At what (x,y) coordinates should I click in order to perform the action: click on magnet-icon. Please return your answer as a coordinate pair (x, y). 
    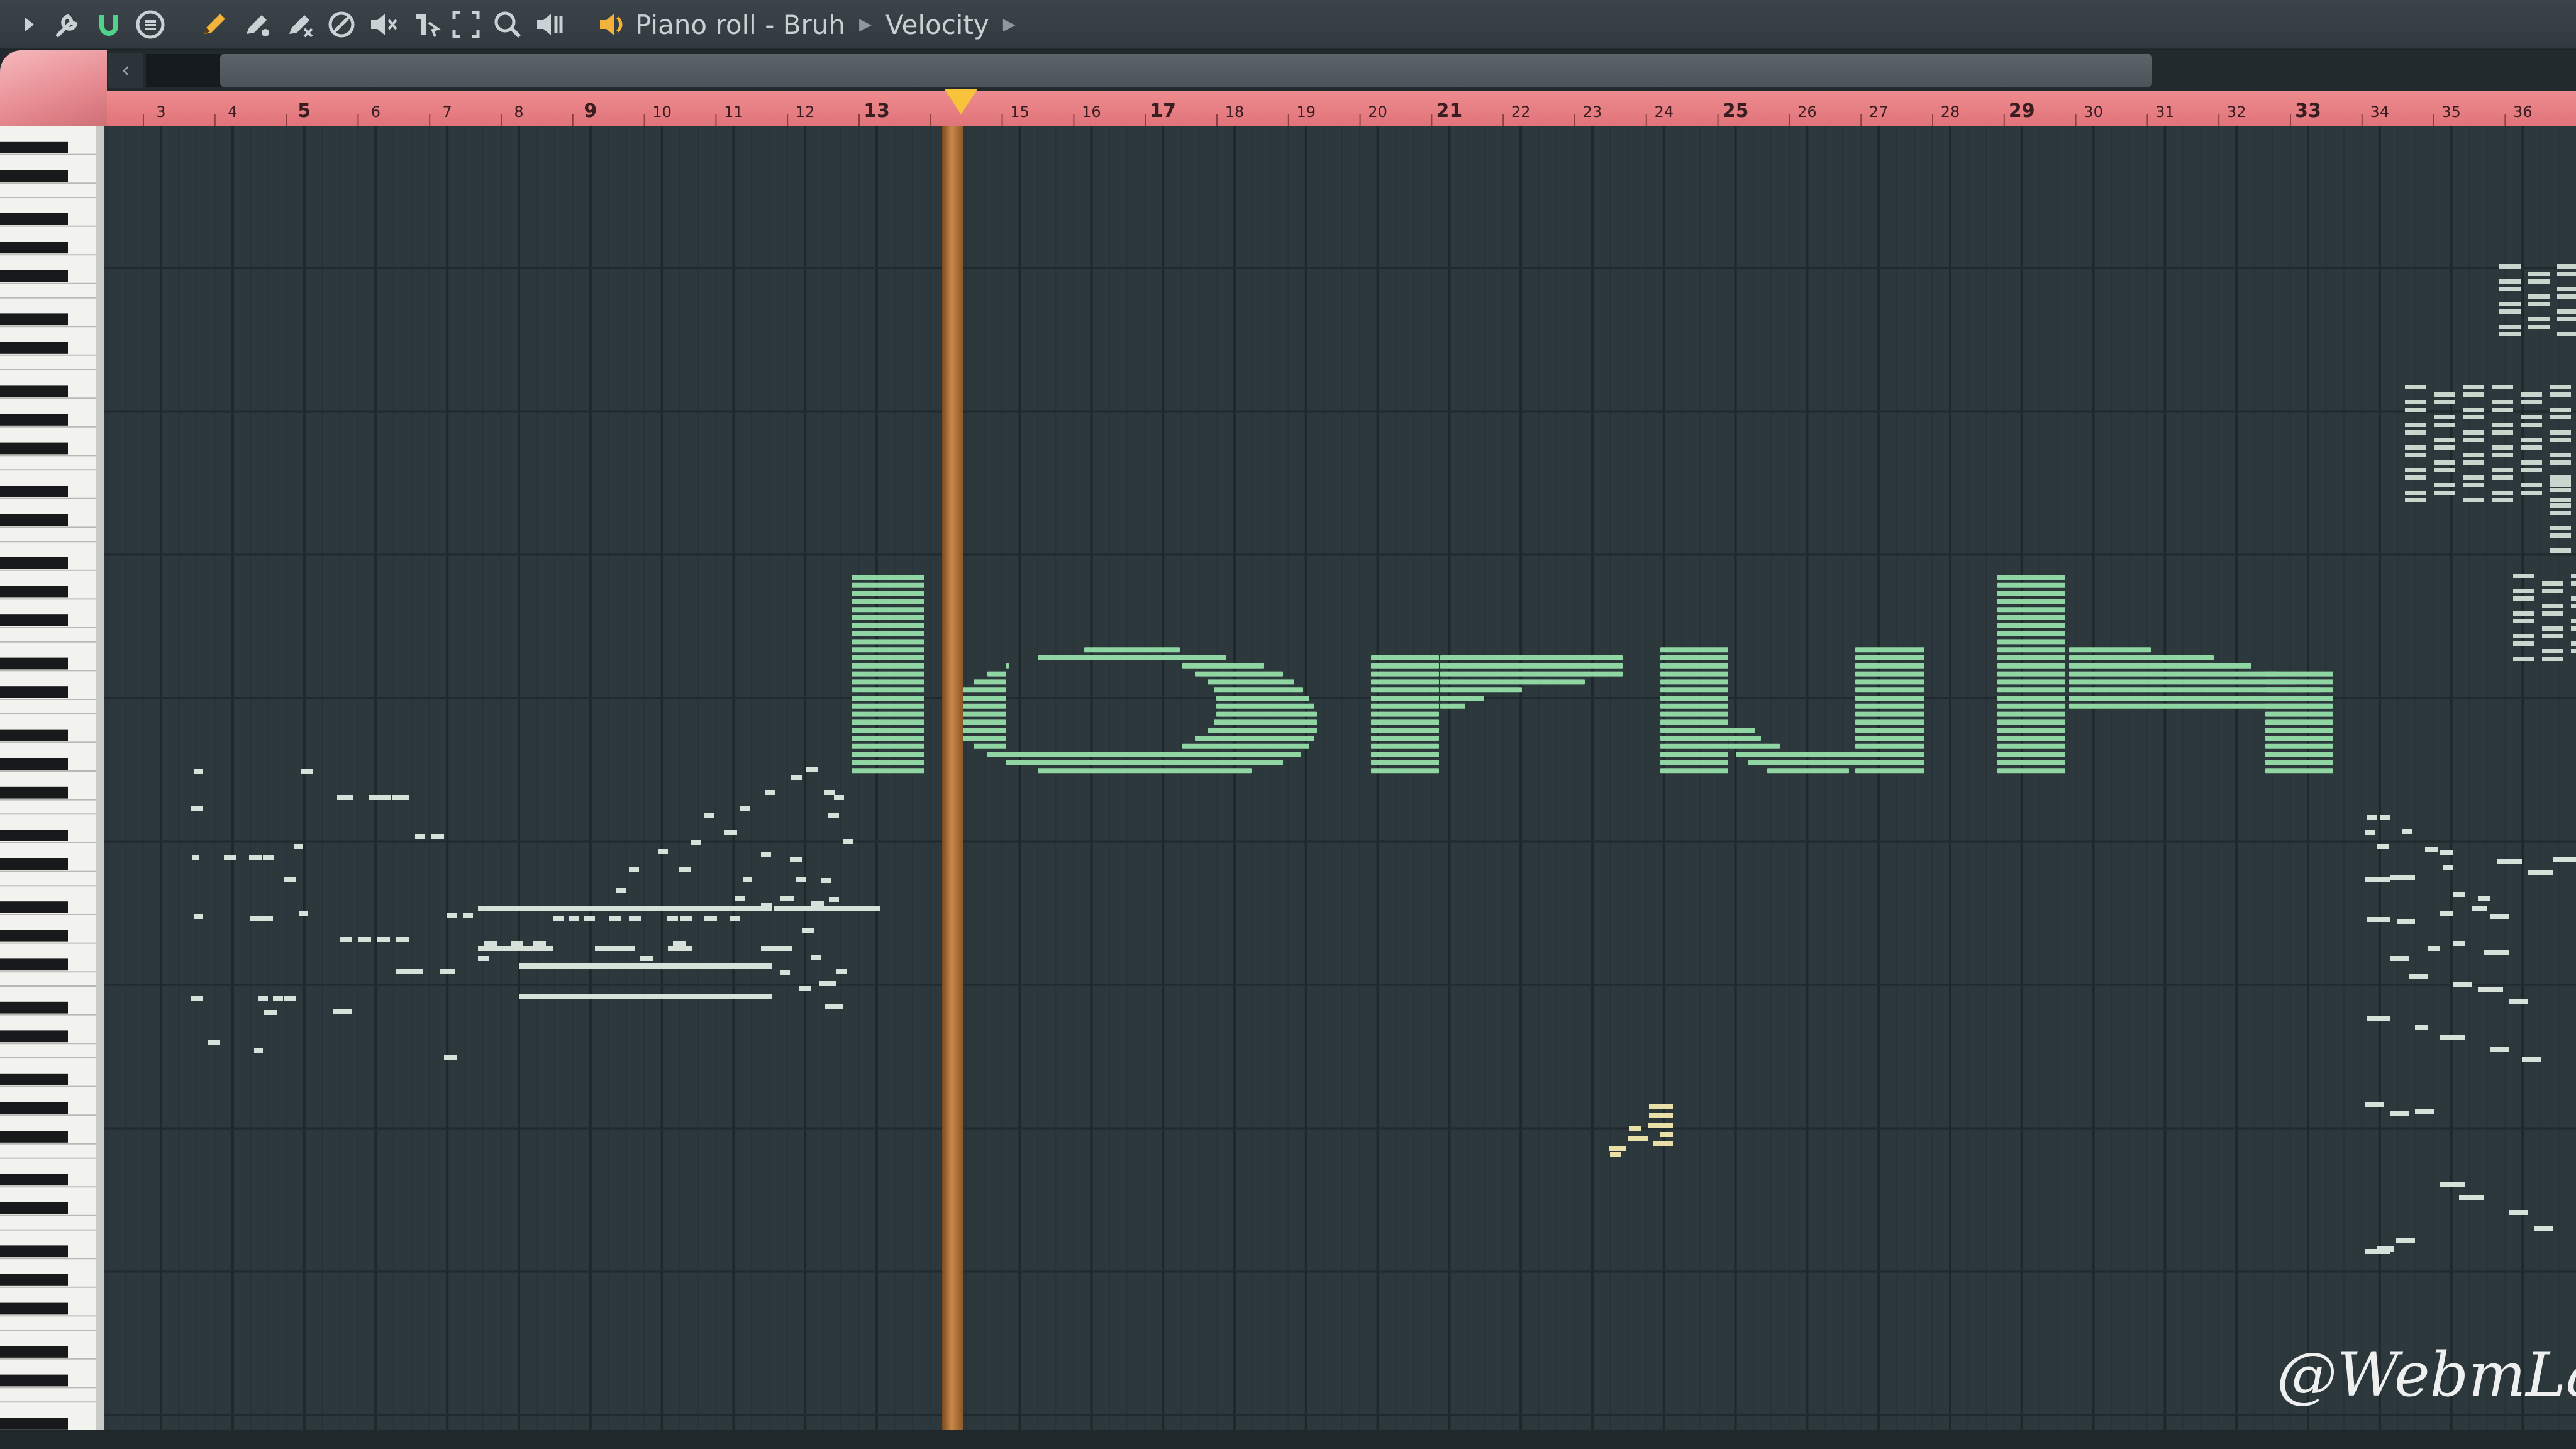
    Looking at the image, I should click on (109, 24).